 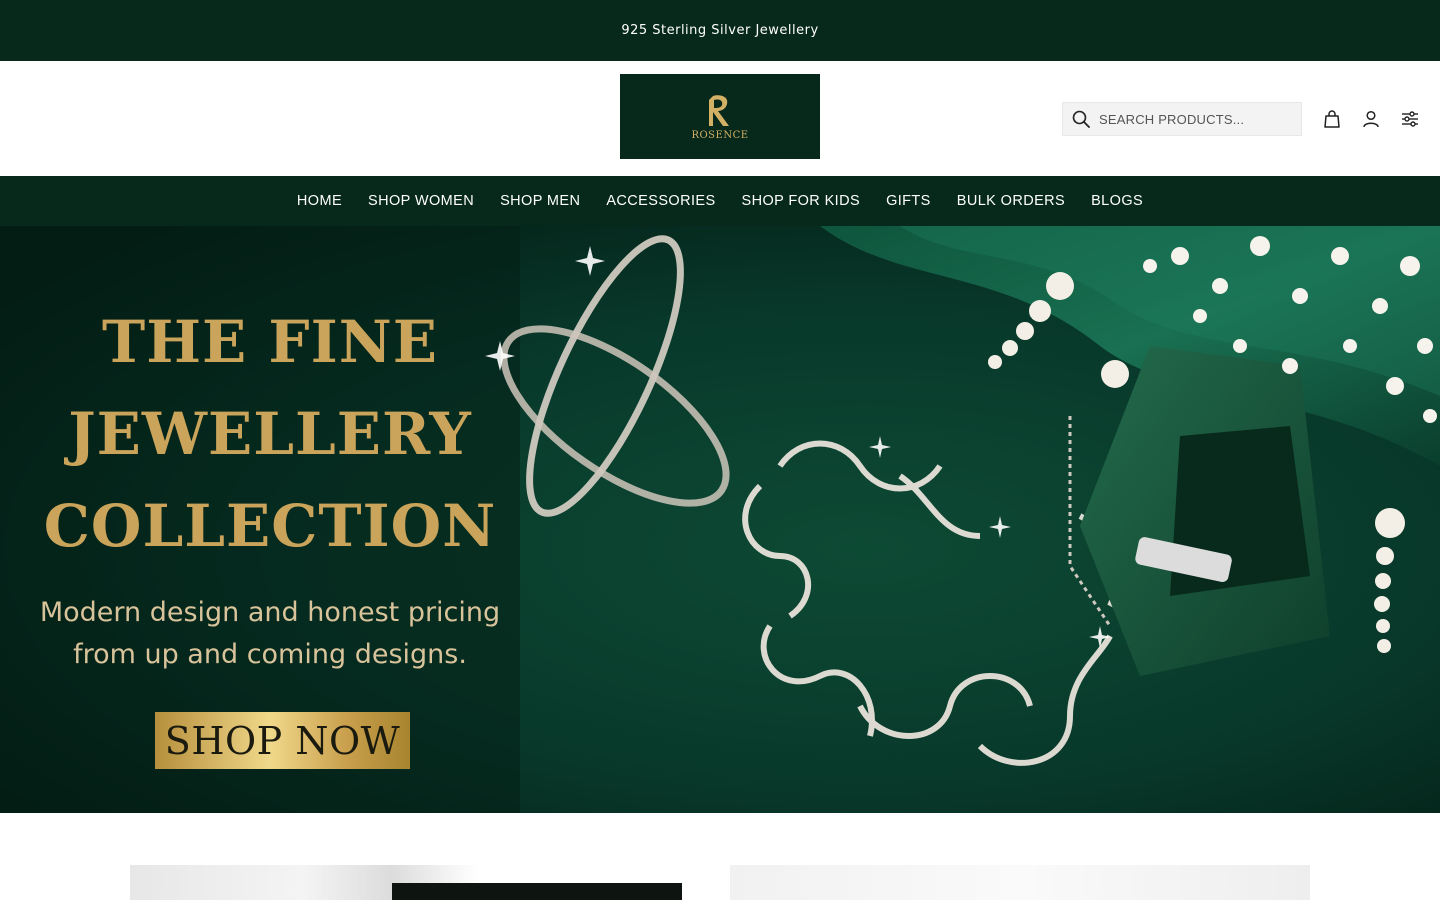 What do you see at coordinates (720, 135) in the screenshot?
I see `brand-name: ROSENCE` at bounding box center [720, 135].